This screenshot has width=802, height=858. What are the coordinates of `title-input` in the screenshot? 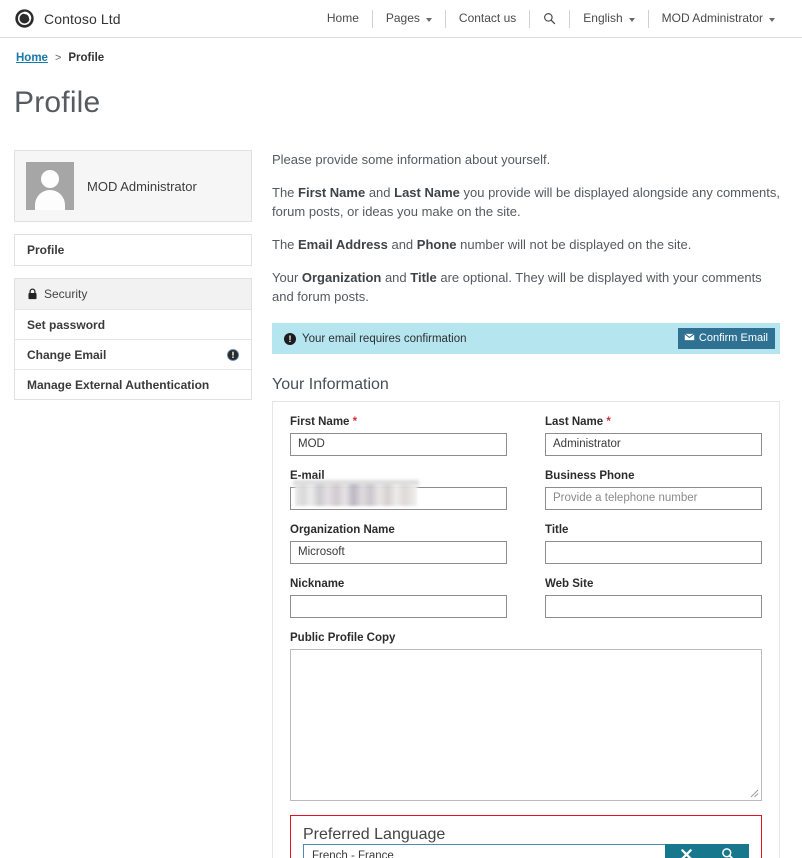 It's located at (653, 552).